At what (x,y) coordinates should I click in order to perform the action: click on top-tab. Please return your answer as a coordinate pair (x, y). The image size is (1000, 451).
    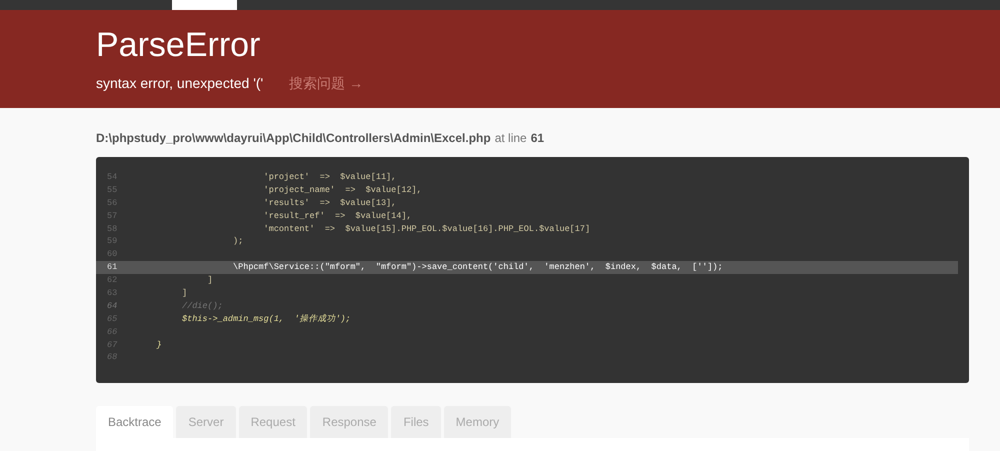
    Looking at the image, I should click on (204, 5).